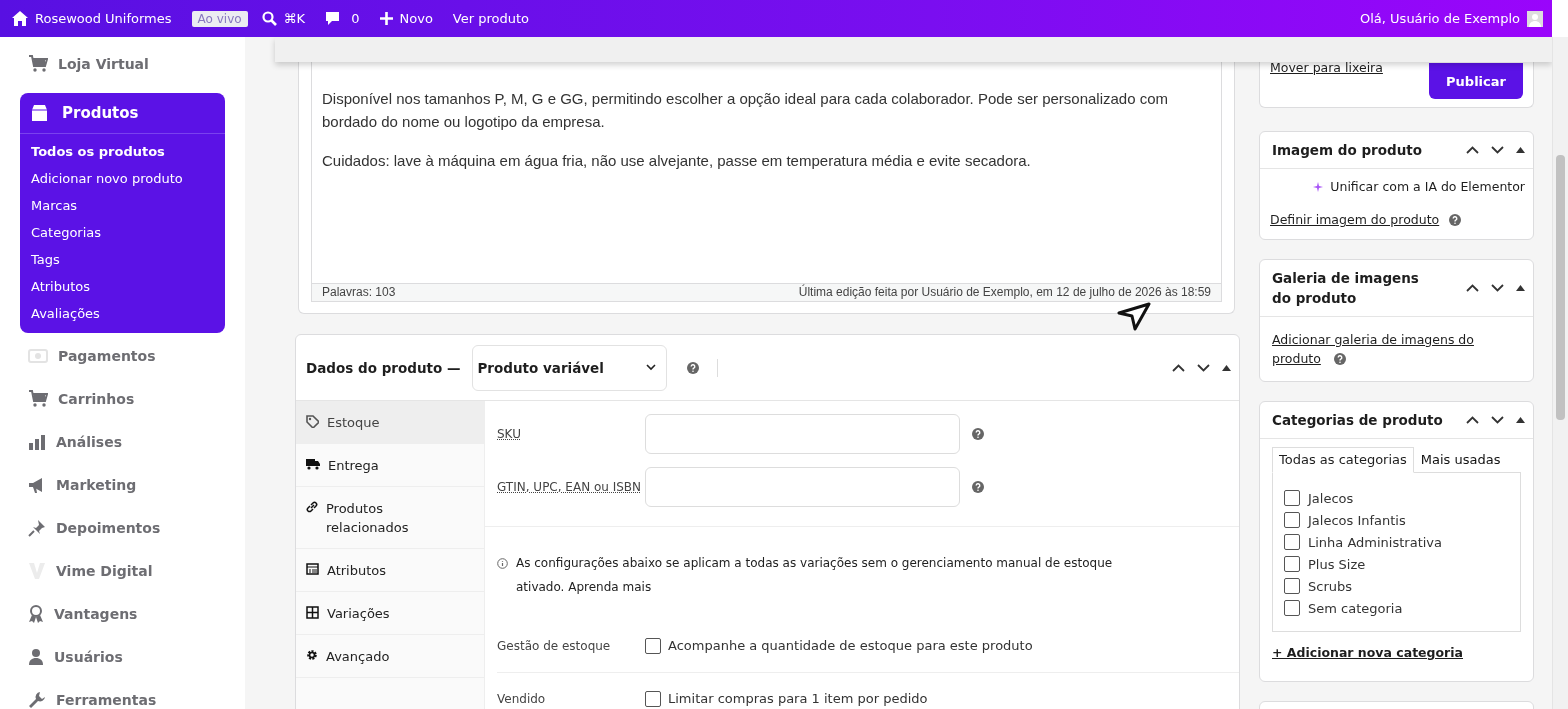 This screenshot has height=709, width=1568. What do you see at coordinates (283, 18) in the screenshot?
I see `search-shortcut: ⌘K` at bounding box center [283, 18].